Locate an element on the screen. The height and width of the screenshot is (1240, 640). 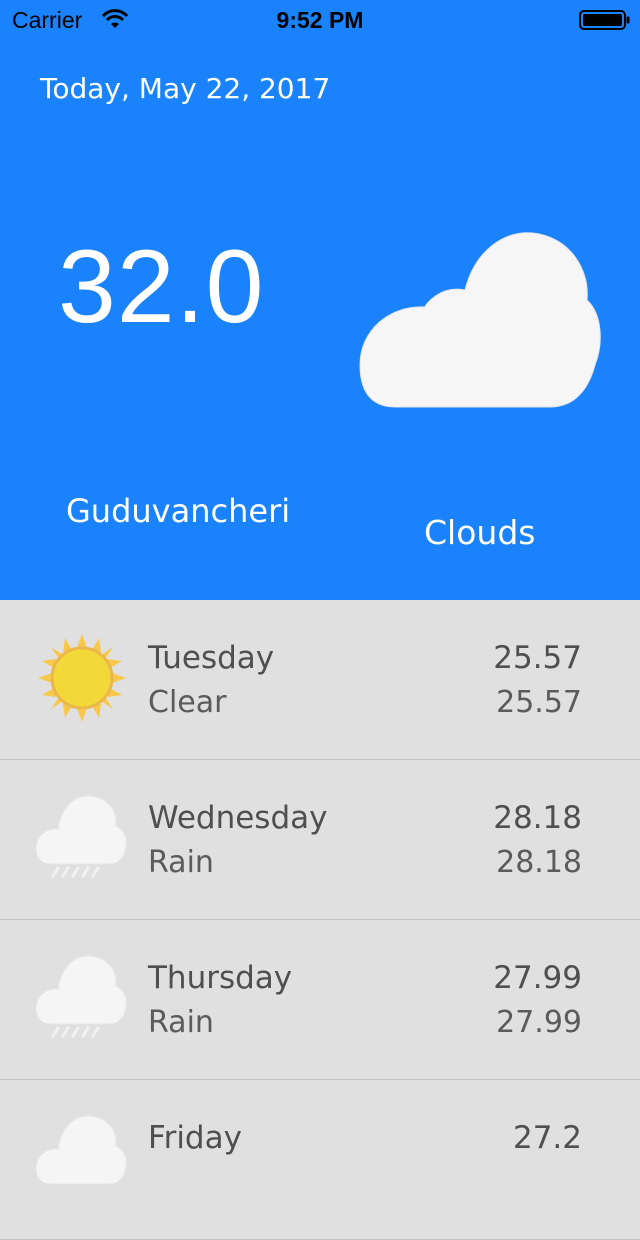
forecast-row: Tuesday Clear 25.57 25.57 is located at coordinates (320, 680).